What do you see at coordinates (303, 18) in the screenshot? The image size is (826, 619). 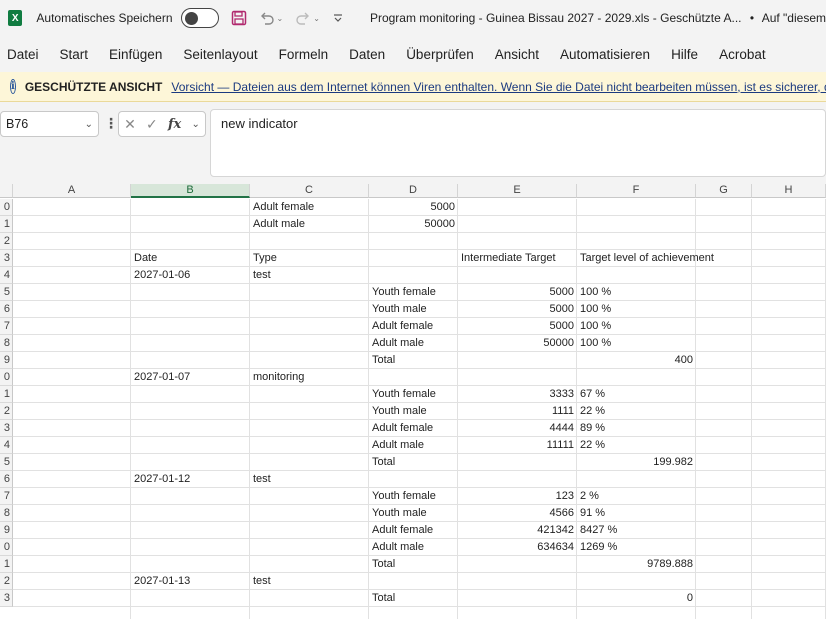 I see `redo-icon` at bounding box center [303, 18].